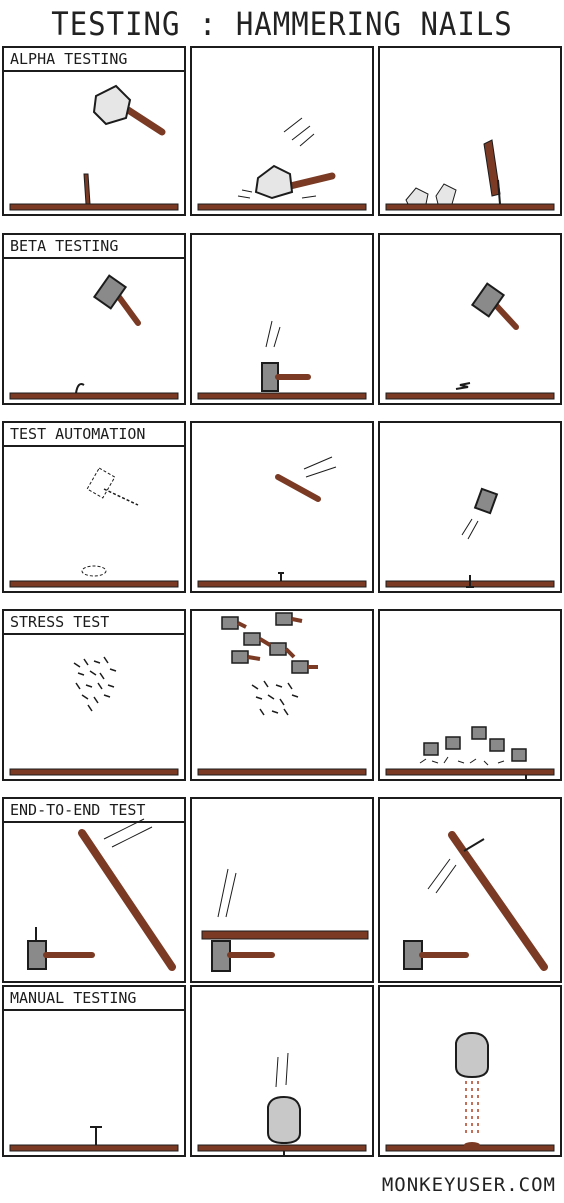 The width and height of the screenshot is (564, 1203). What do you see at coordinates (94, 337) in the screenshot?
I see `beta-hammer-raised` at bounding box center [94, 337].